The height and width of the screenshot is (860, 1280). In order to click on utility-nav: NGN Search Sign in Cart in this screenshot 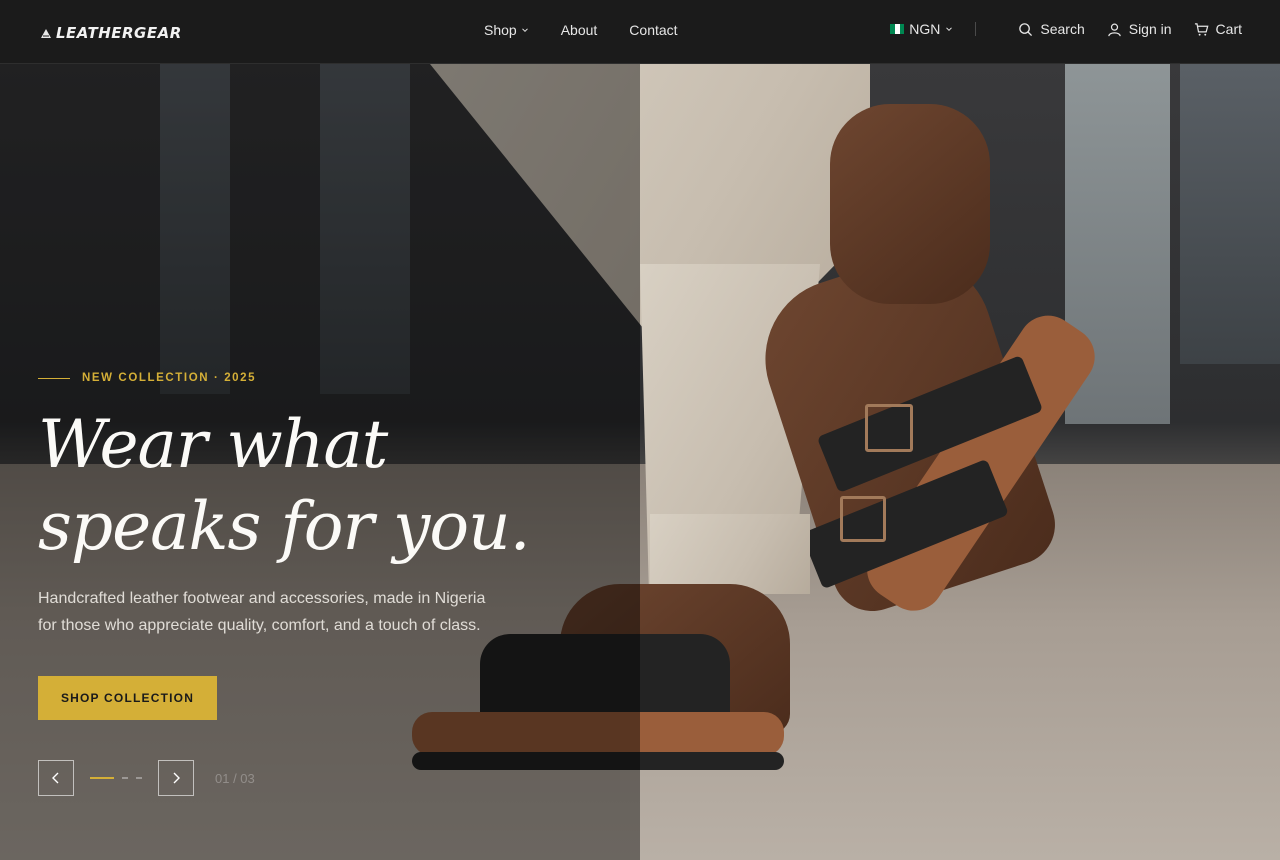, I will do `click(1066, 29)`.